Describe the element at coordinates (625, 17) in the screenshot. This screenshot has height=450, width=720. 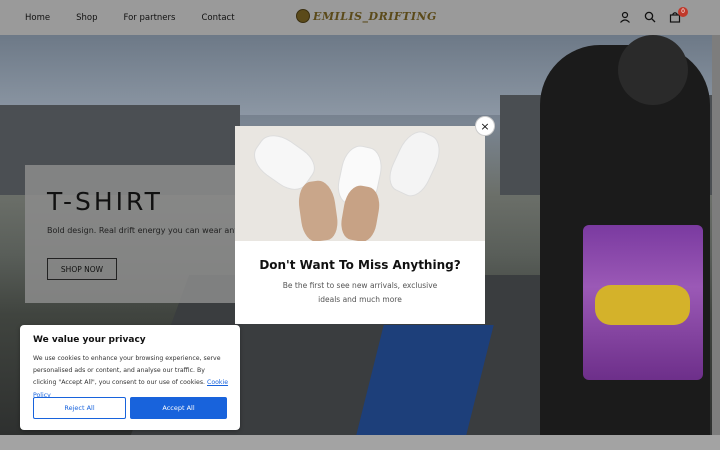
I see `account-icon` at that location.